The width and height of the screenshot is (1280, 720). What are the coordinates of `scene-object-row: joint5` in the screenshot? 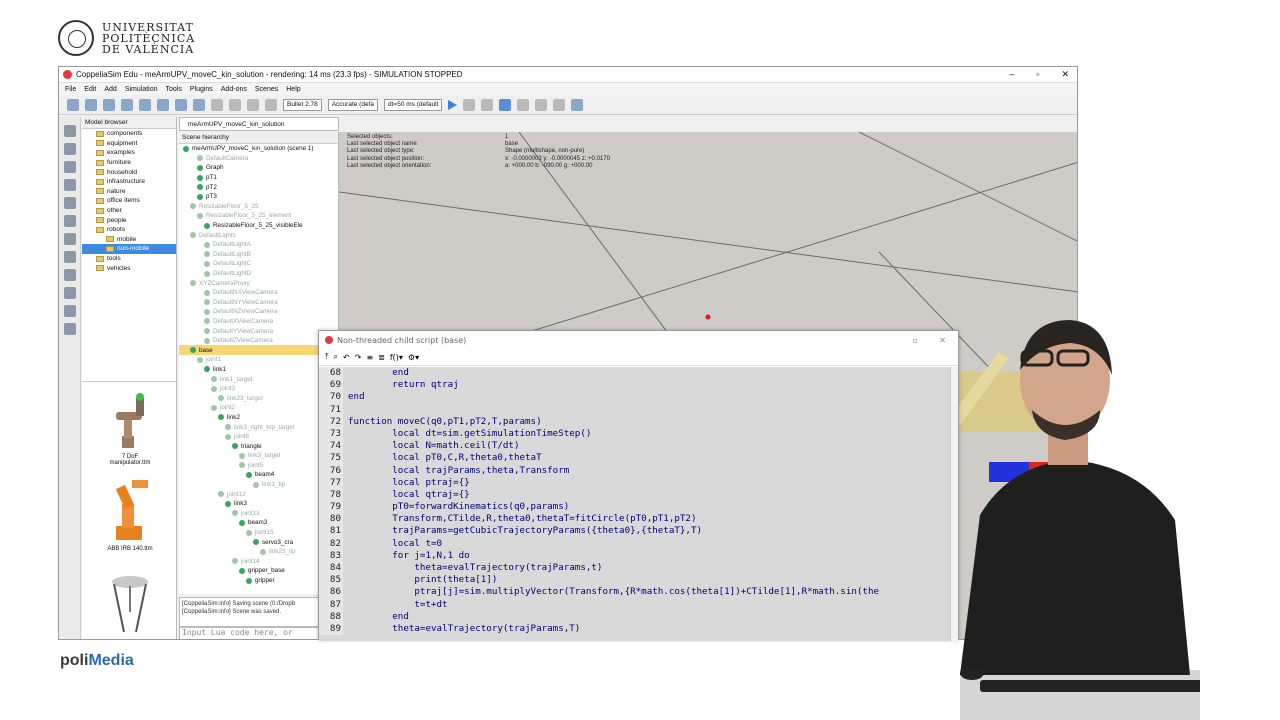 It's located at (258, 466).